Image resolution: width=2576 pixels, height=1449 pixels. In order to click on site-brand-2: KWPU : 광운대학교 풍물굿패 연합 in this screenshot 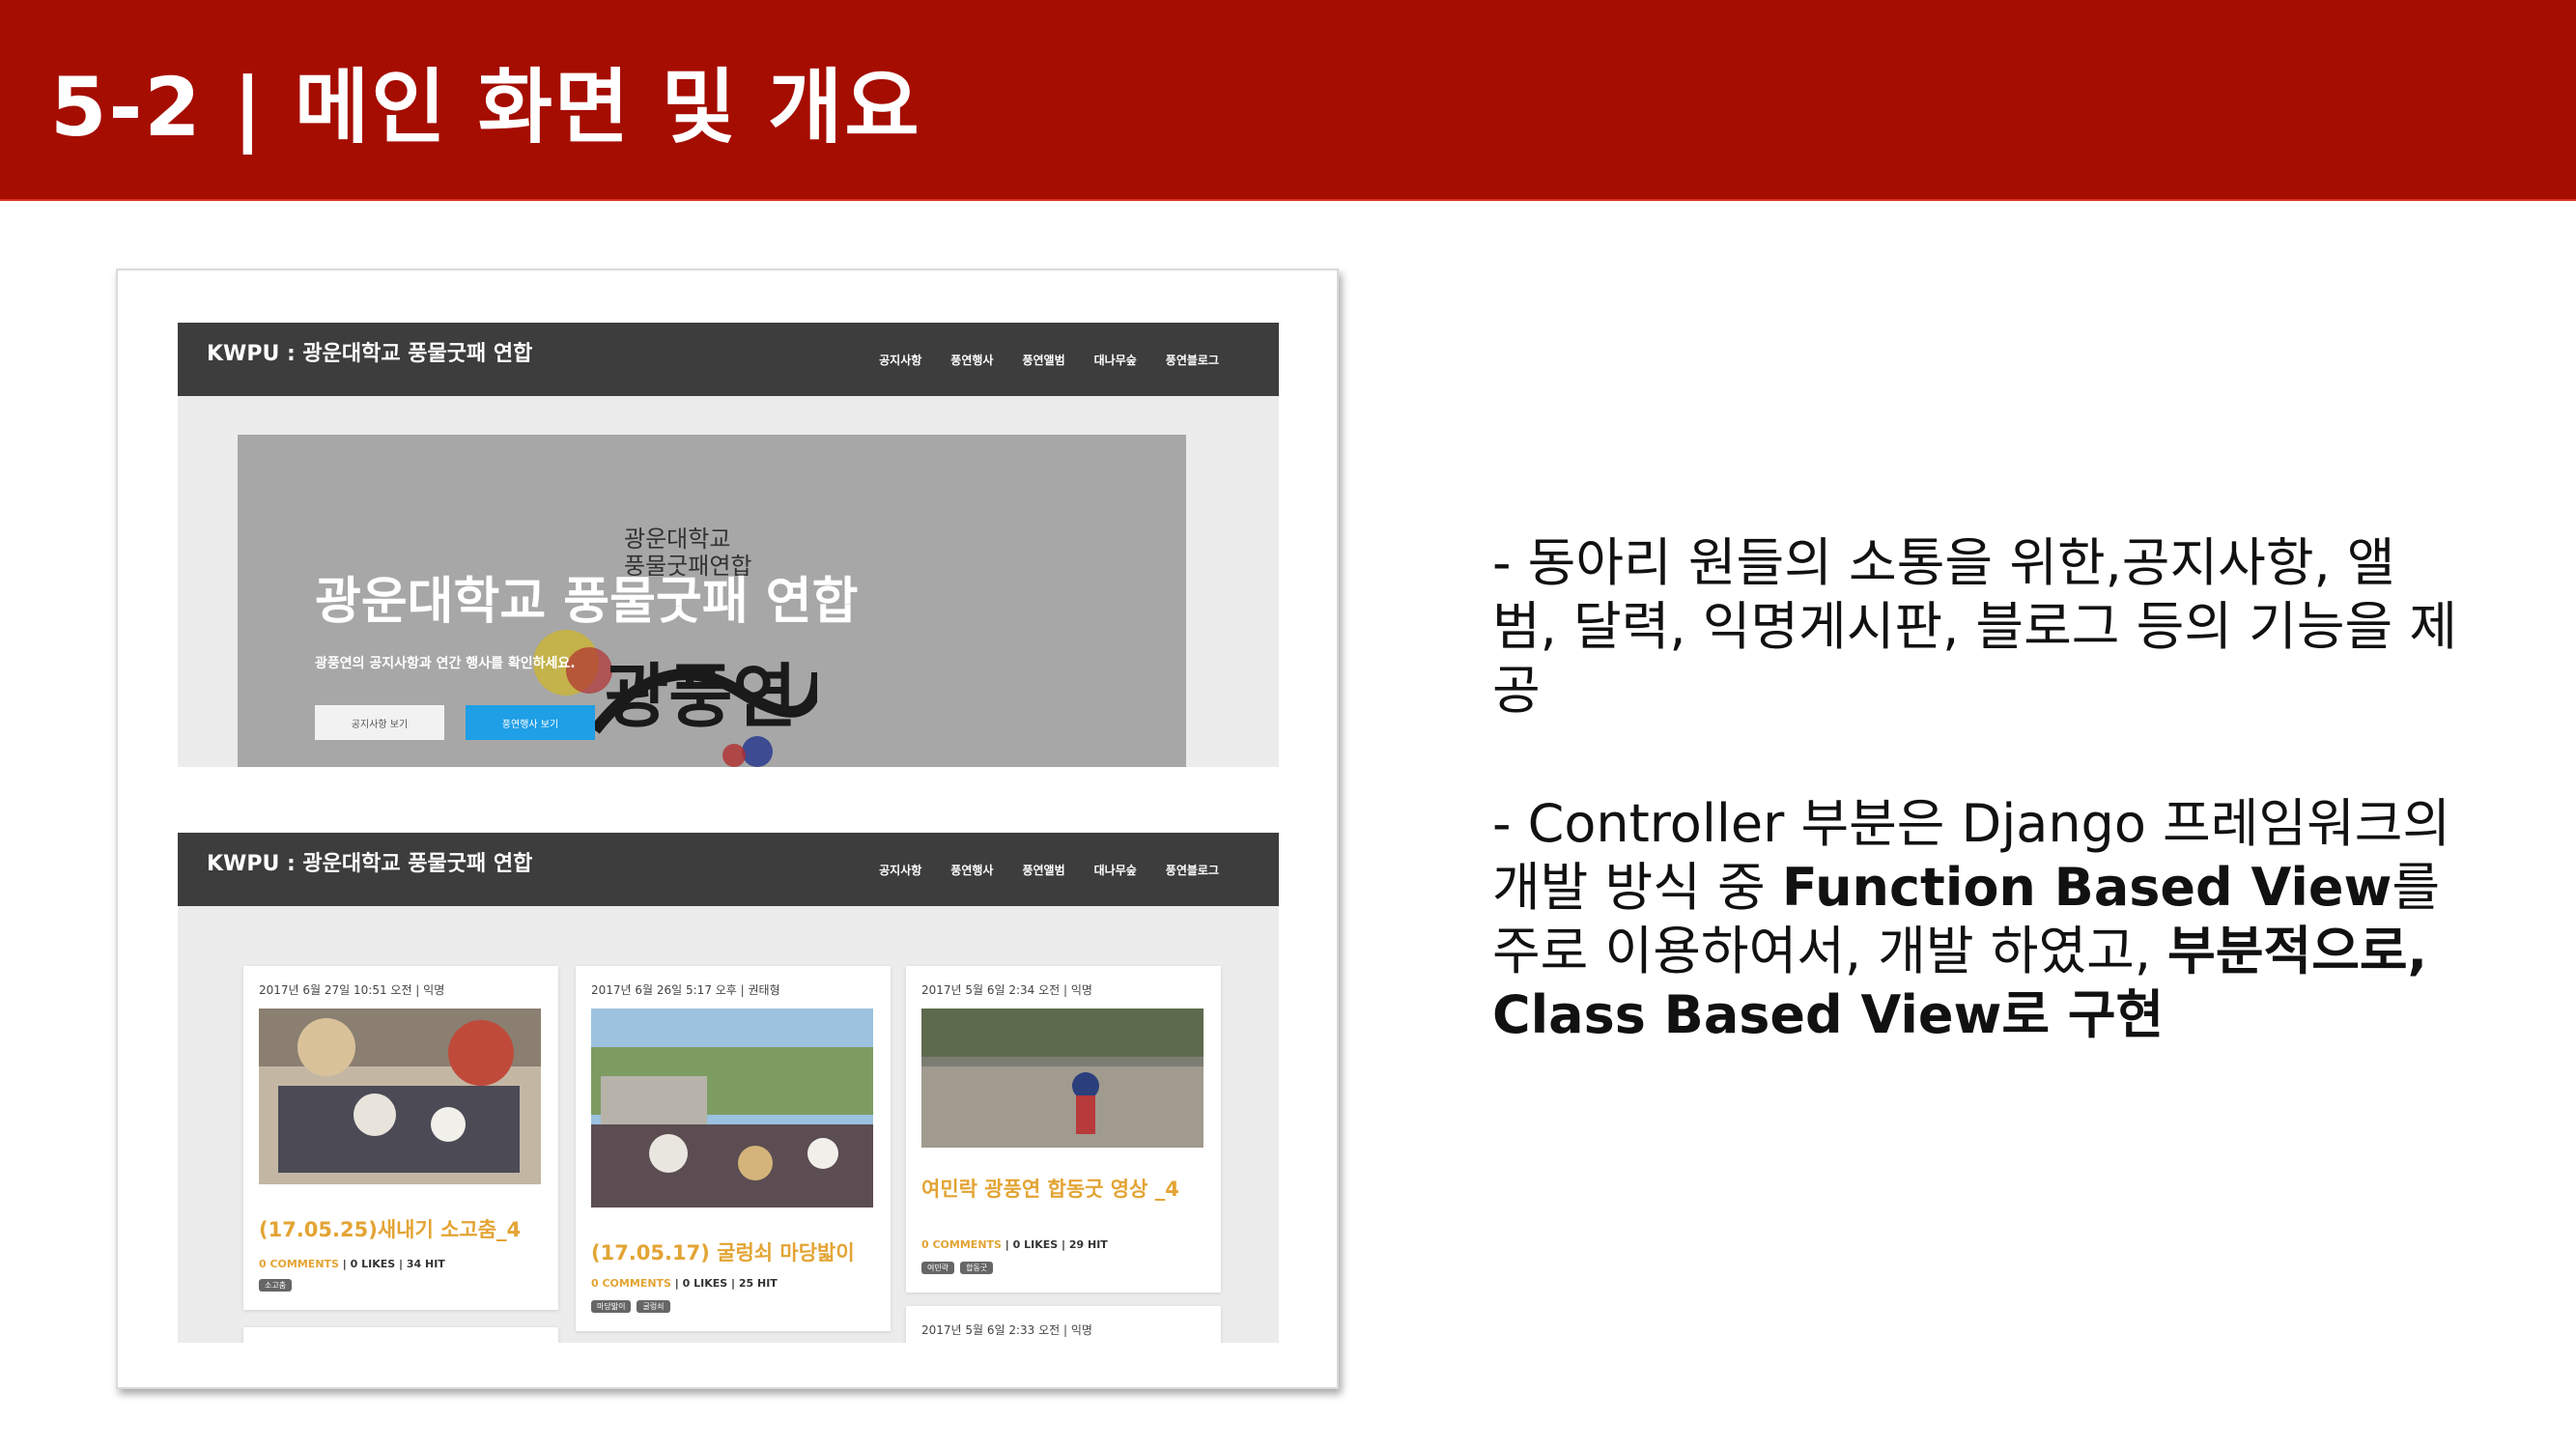, I will do `click(369, 861)`.